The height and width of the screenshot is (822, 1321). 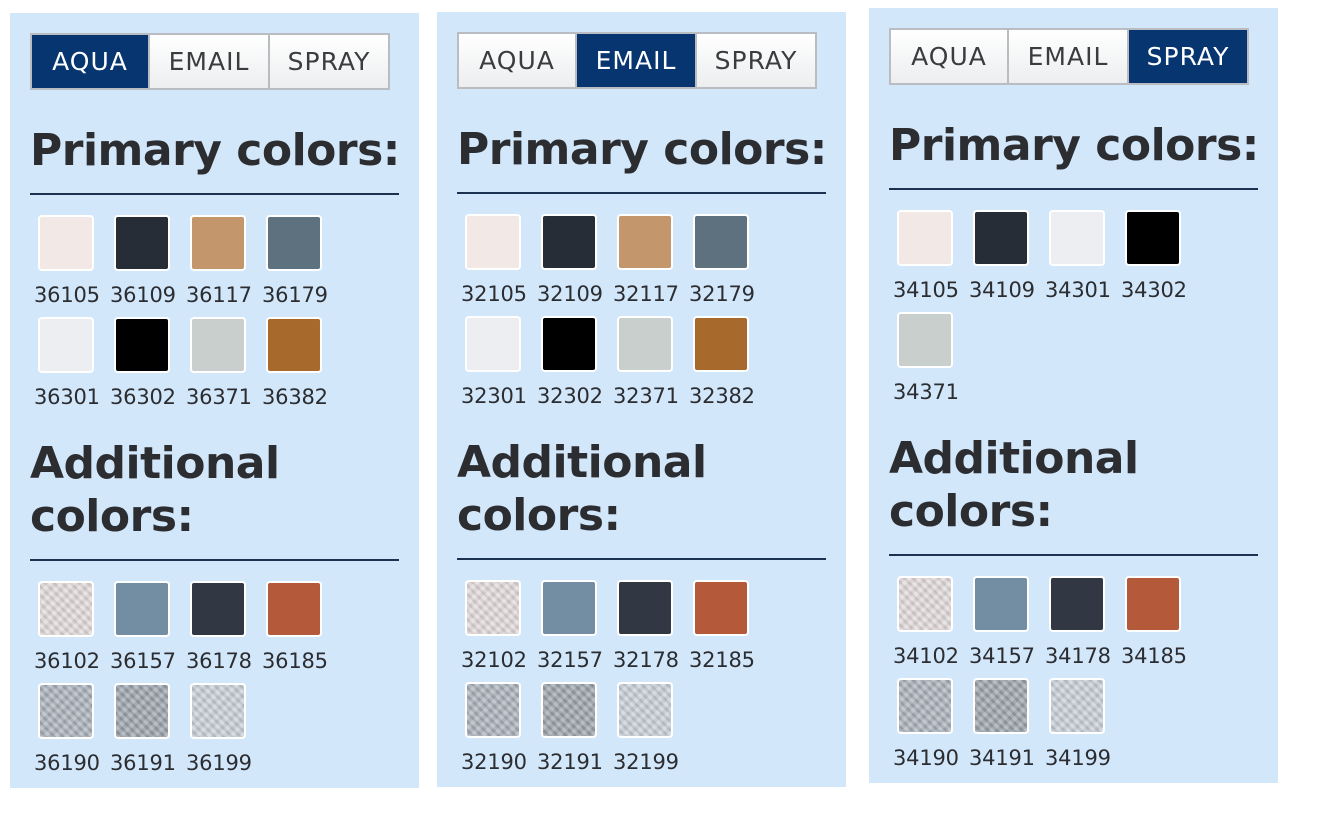 I want to click on color-swatch: 32117, so click(x=651, y=265).